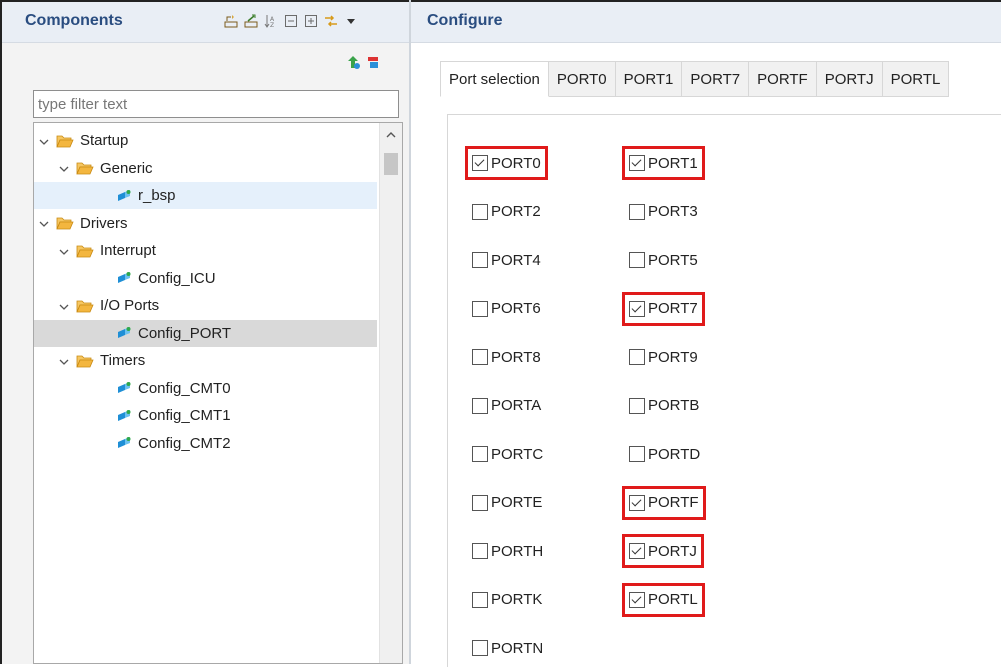  Describe the element at coordinates (391, 164) in the screenshot. I see `scrollbar-thumb` at that location.